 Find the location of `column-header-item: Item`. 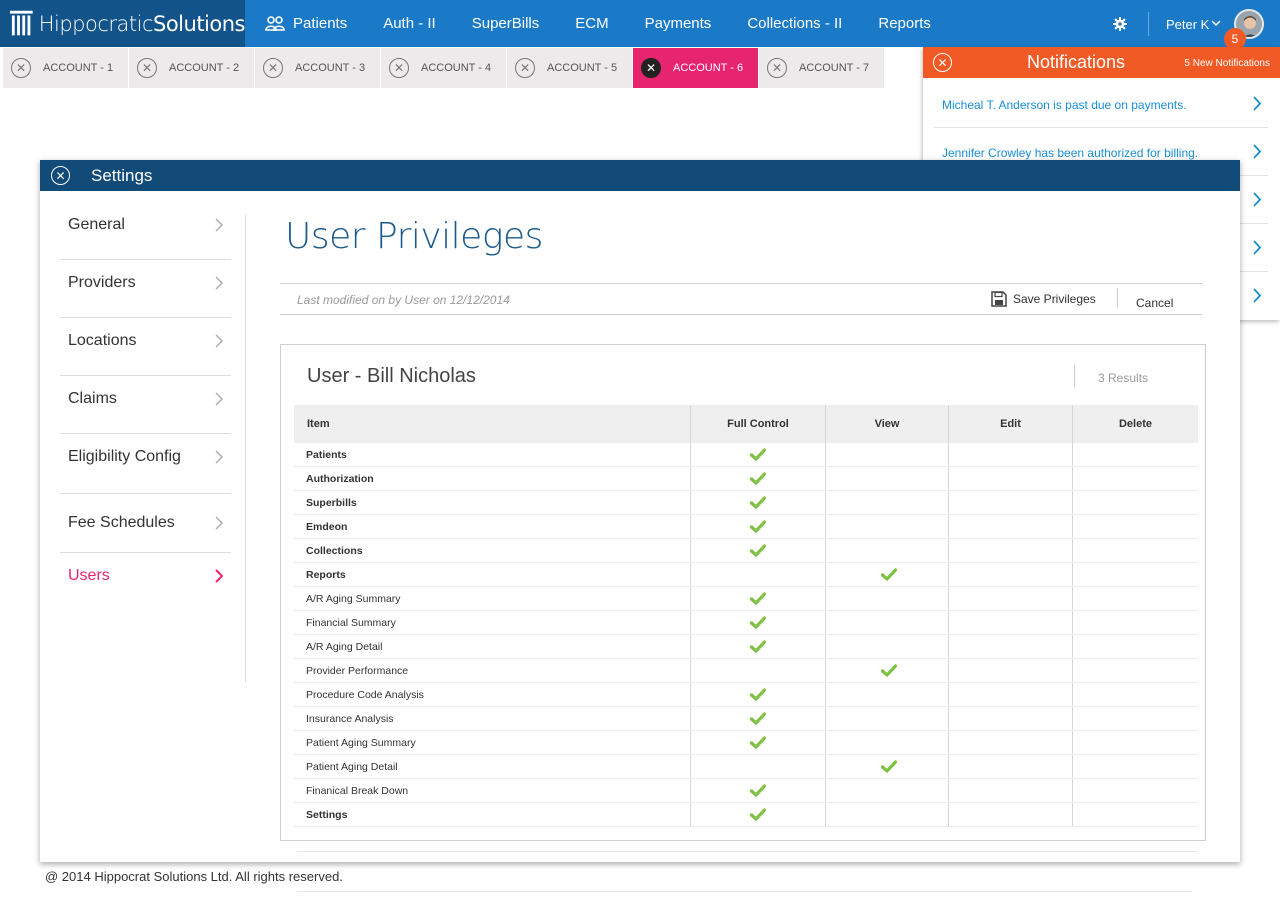

column-header-item: Item is located at coordinates (492, 424).